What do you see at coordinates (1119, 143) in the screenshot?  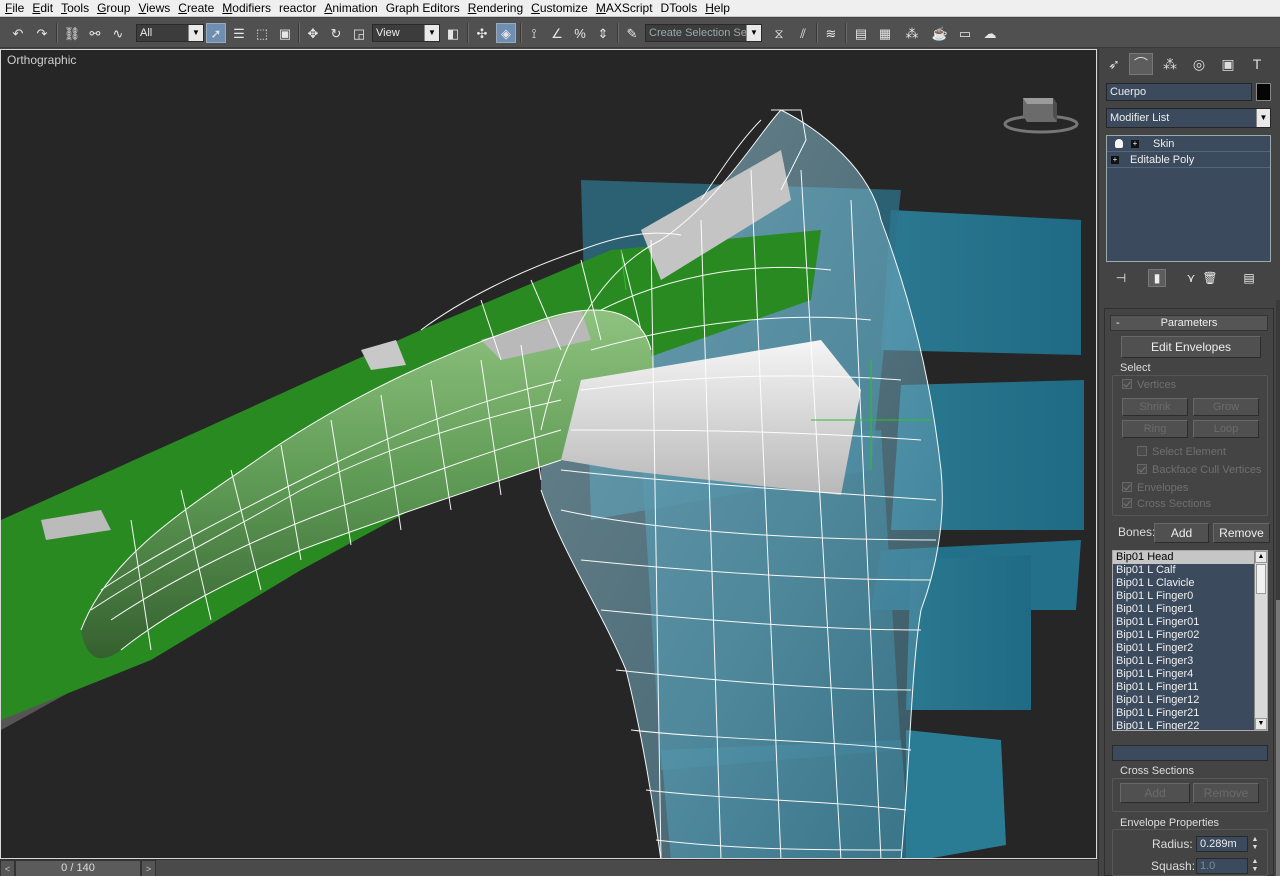 I see `lightbulb-icon` at bounding box center [1119, 143].